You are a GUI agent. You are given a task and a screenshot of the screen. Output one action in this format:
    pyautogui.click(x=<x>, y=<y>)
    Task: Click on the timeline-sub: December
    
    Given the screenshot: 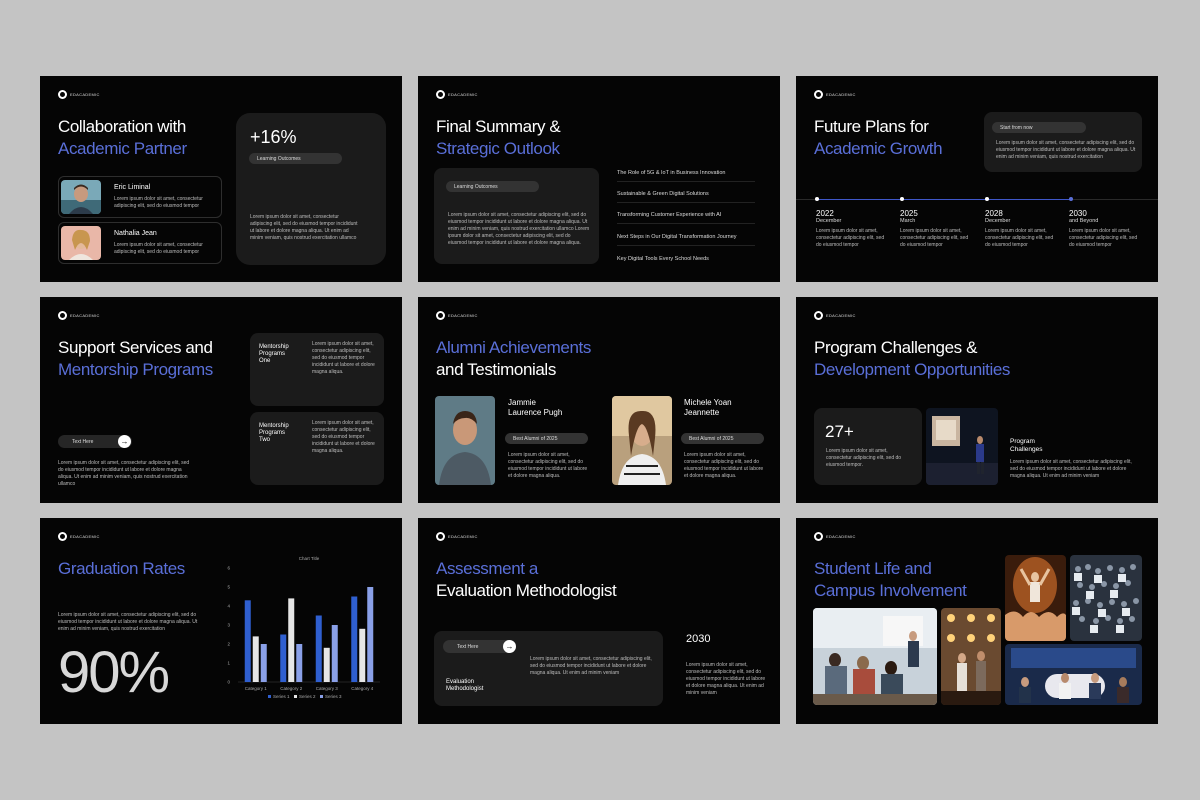 What is the action you would take?
    pyautogui.click(x=829, y=221)
    